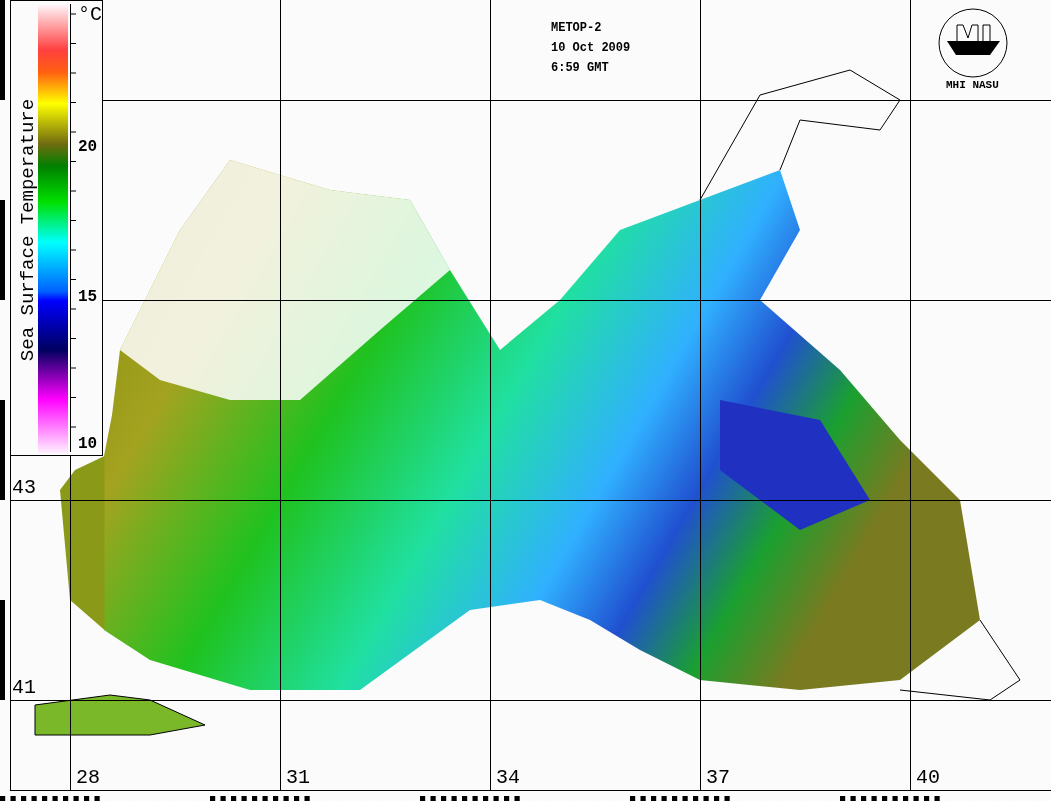 This screenshot has height=801, width=1051. What do you see at coordinates (577, 28) in the screenshot?
I see `header-text: METOP-2` at bounding box center [577, 28].